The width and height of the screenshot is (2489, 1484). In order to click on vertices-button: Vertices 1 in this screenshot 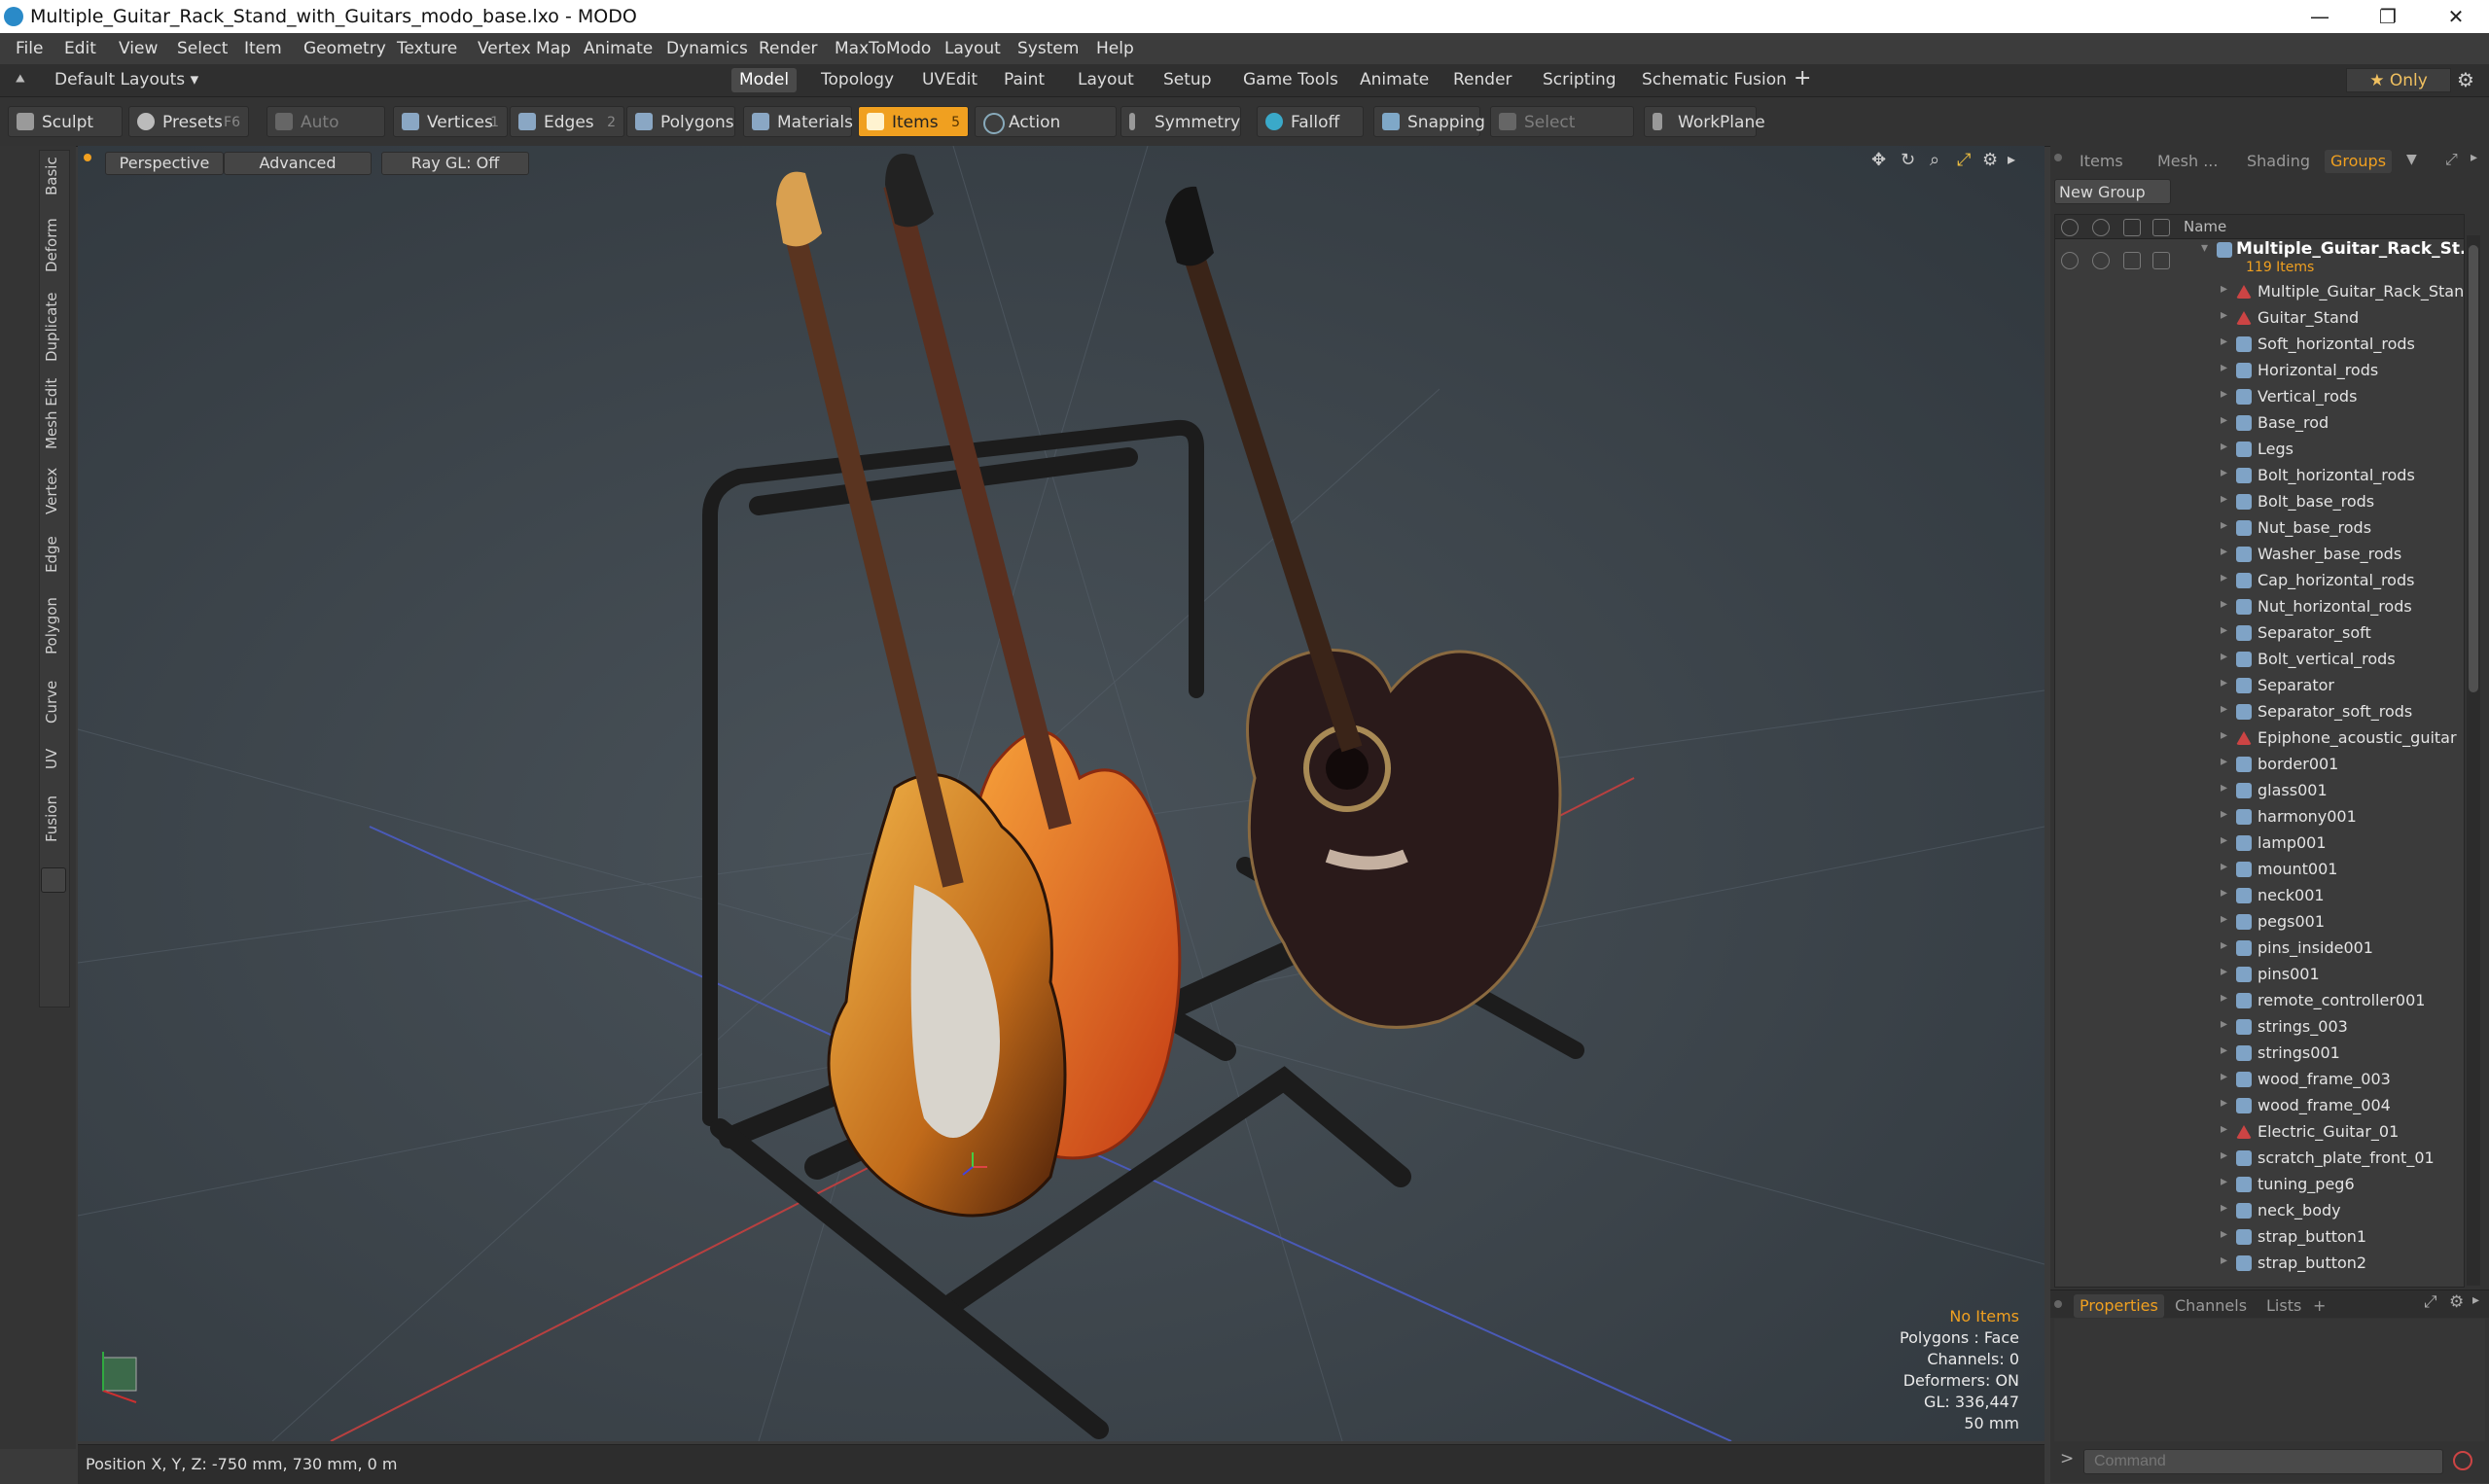, I will do `click(450, 122)`.